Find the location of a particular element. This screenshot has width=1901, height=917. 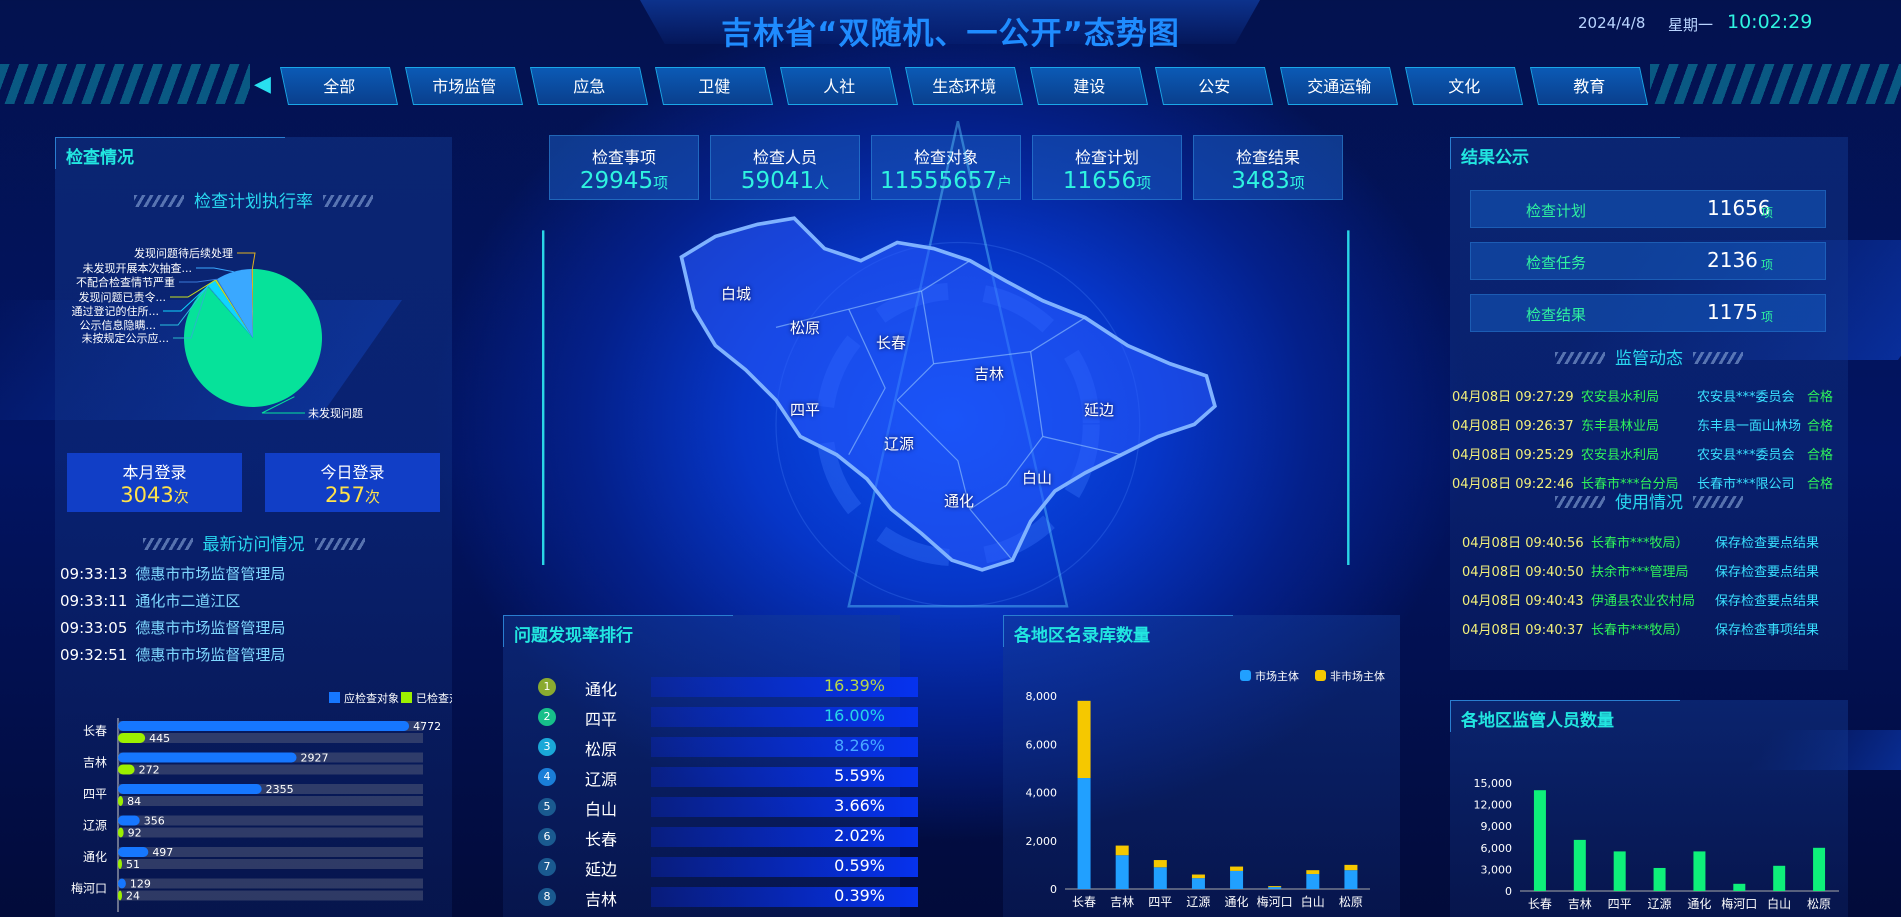

ranking-row: 7 延边 0.59% is located at coordinates (725, 867).